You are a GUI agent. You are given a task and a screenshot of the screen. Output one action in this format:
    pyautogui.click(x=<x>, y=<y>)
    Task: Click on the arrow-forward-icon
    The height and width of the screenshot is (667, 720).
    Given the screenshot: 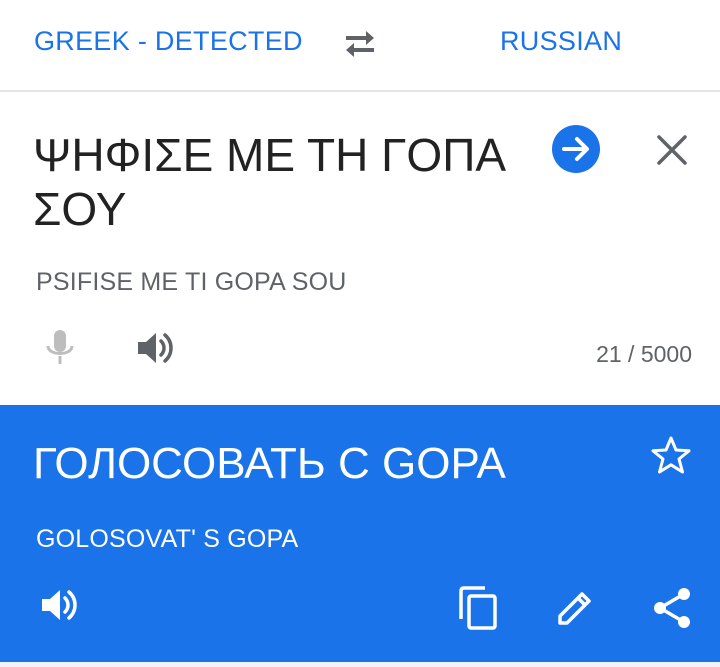 What is the action you would take?
    pyautogui.click(x=575, y=149)
    